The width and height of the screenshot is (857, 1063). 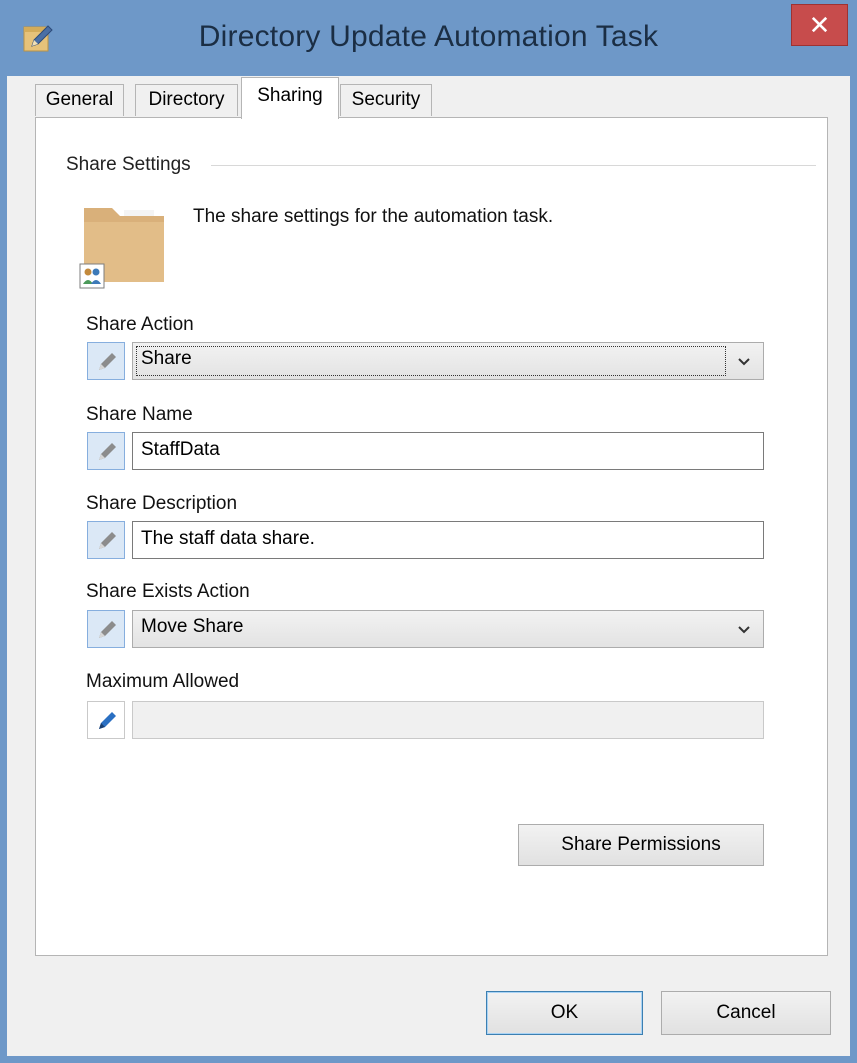 What do you see at coordinates (641, 845) in the screenshot?
I see `share-permissions-button: Share Permissions` at bounding box center [641, 845].